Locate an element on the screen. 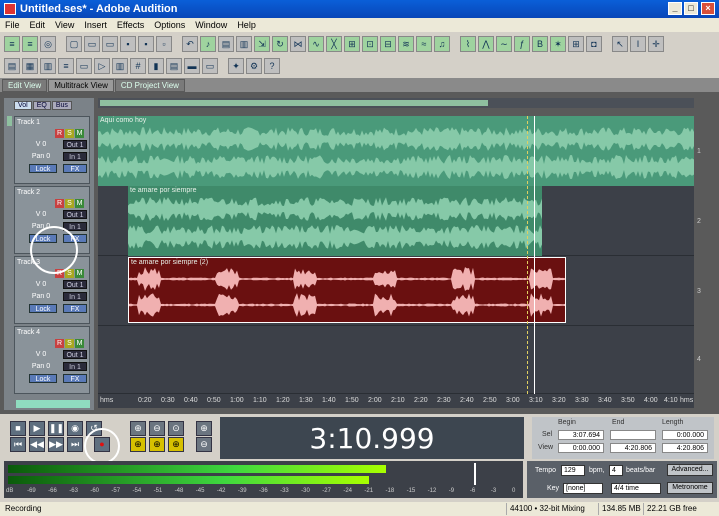 This screenshot has width=719, height=516. filter-icon: ⌇ is located at coordinates (468, 44).